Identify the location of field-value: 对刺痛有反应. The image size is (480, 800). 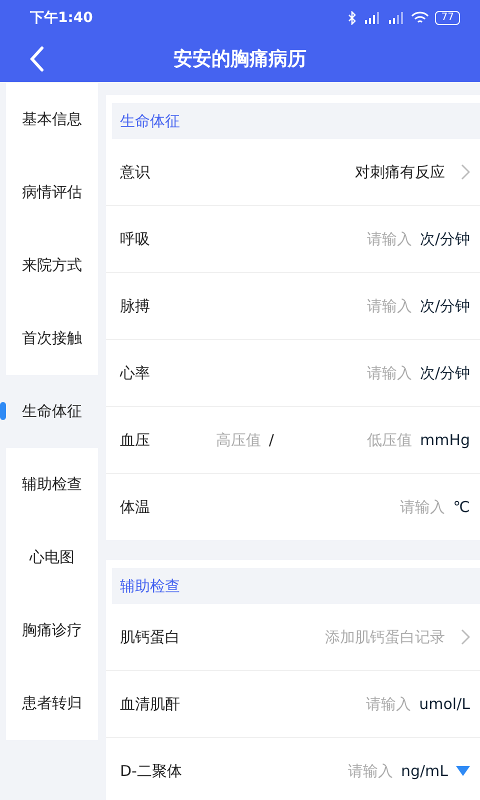
(400, 172).